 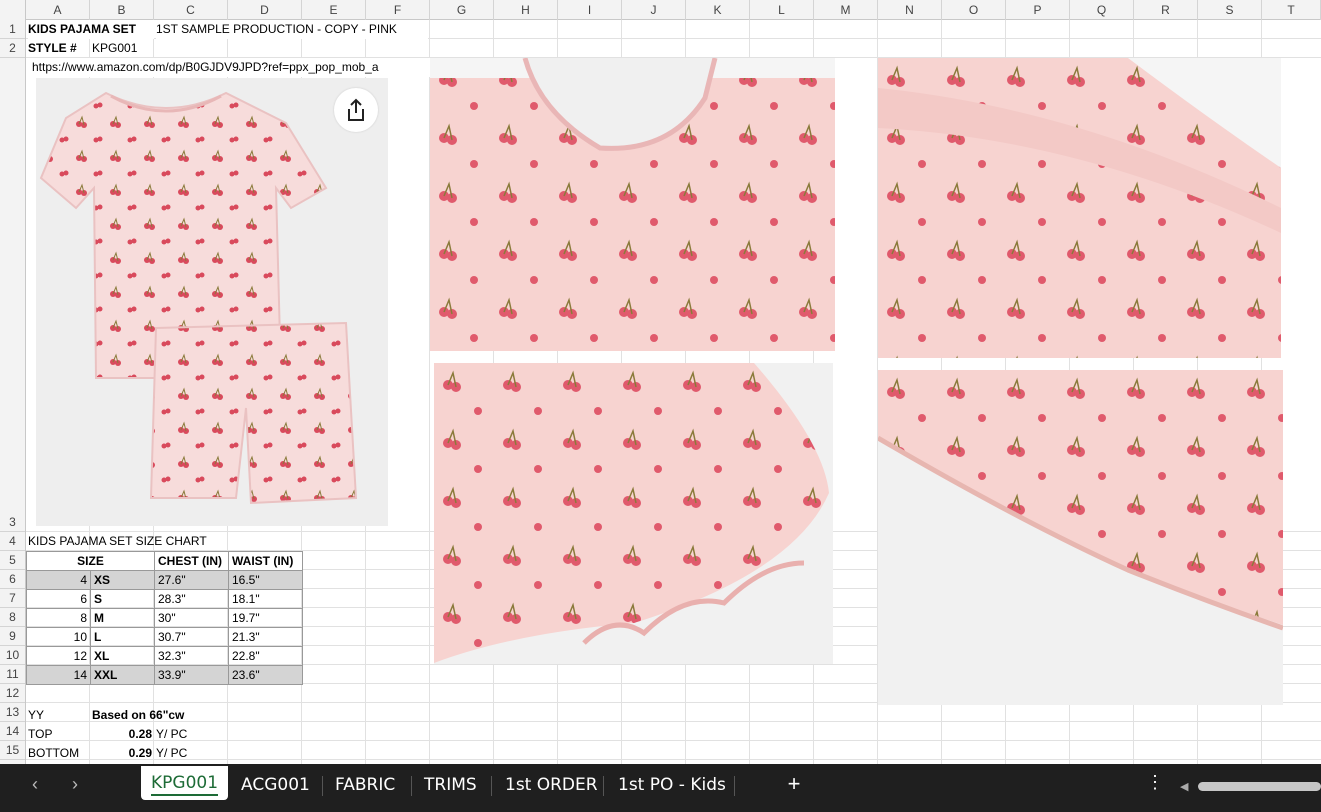 What do you see at coordinates (1230, 10) in the screenshot?
I see `column-header-s: S` at bounding box center [1230, 10].